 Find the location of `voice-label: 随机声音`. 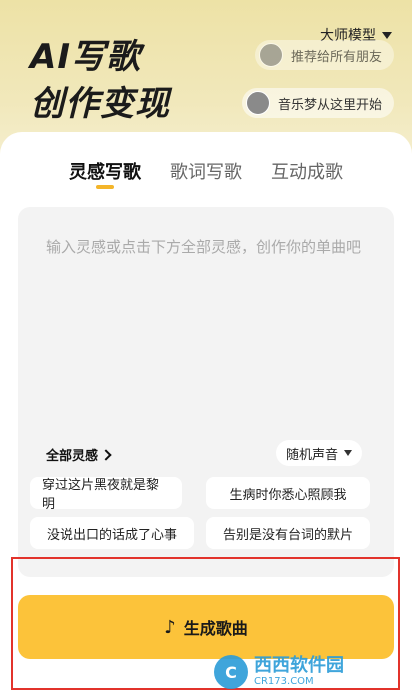

voice-label: 随机声音 is located at coordinates (312, 455).